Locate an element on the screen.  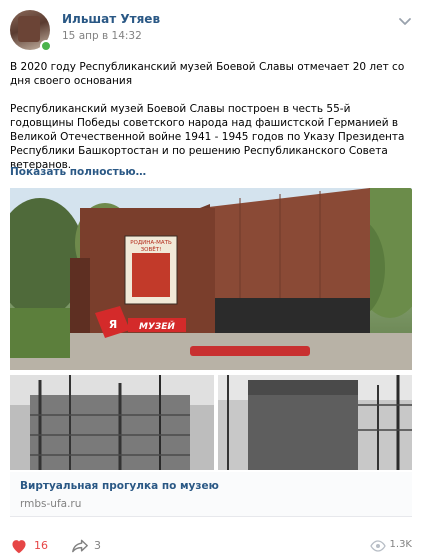
post-header: Ильшат Утяев 15 апр в 14:32 is located at coordinates (211, 31).